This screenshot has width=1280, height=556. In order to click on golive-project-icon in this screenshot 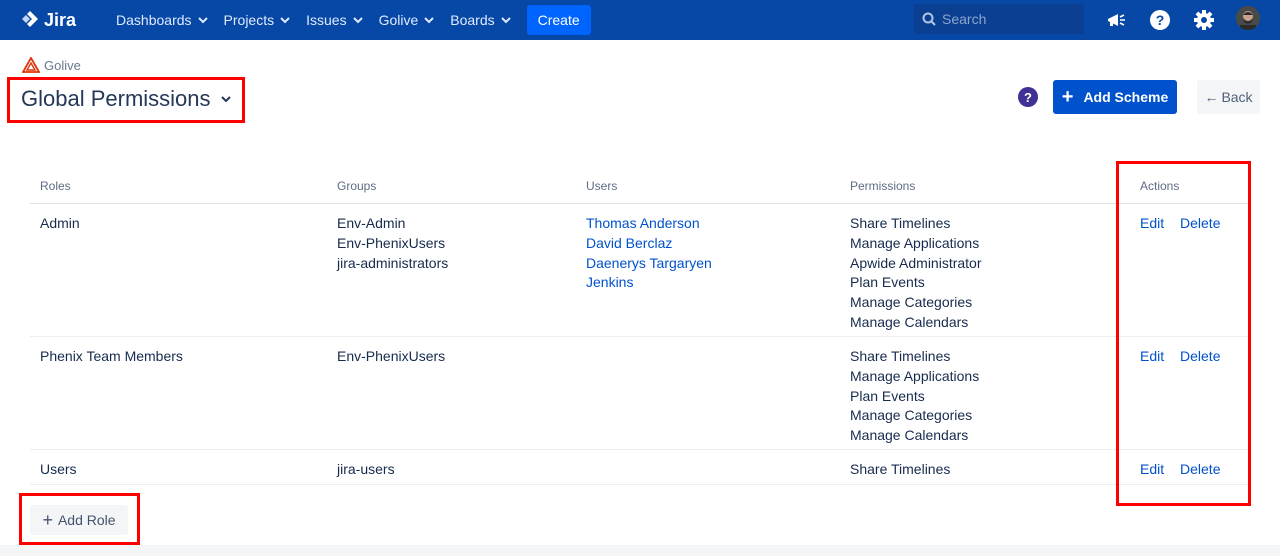, I will do `click(31, 65)`.